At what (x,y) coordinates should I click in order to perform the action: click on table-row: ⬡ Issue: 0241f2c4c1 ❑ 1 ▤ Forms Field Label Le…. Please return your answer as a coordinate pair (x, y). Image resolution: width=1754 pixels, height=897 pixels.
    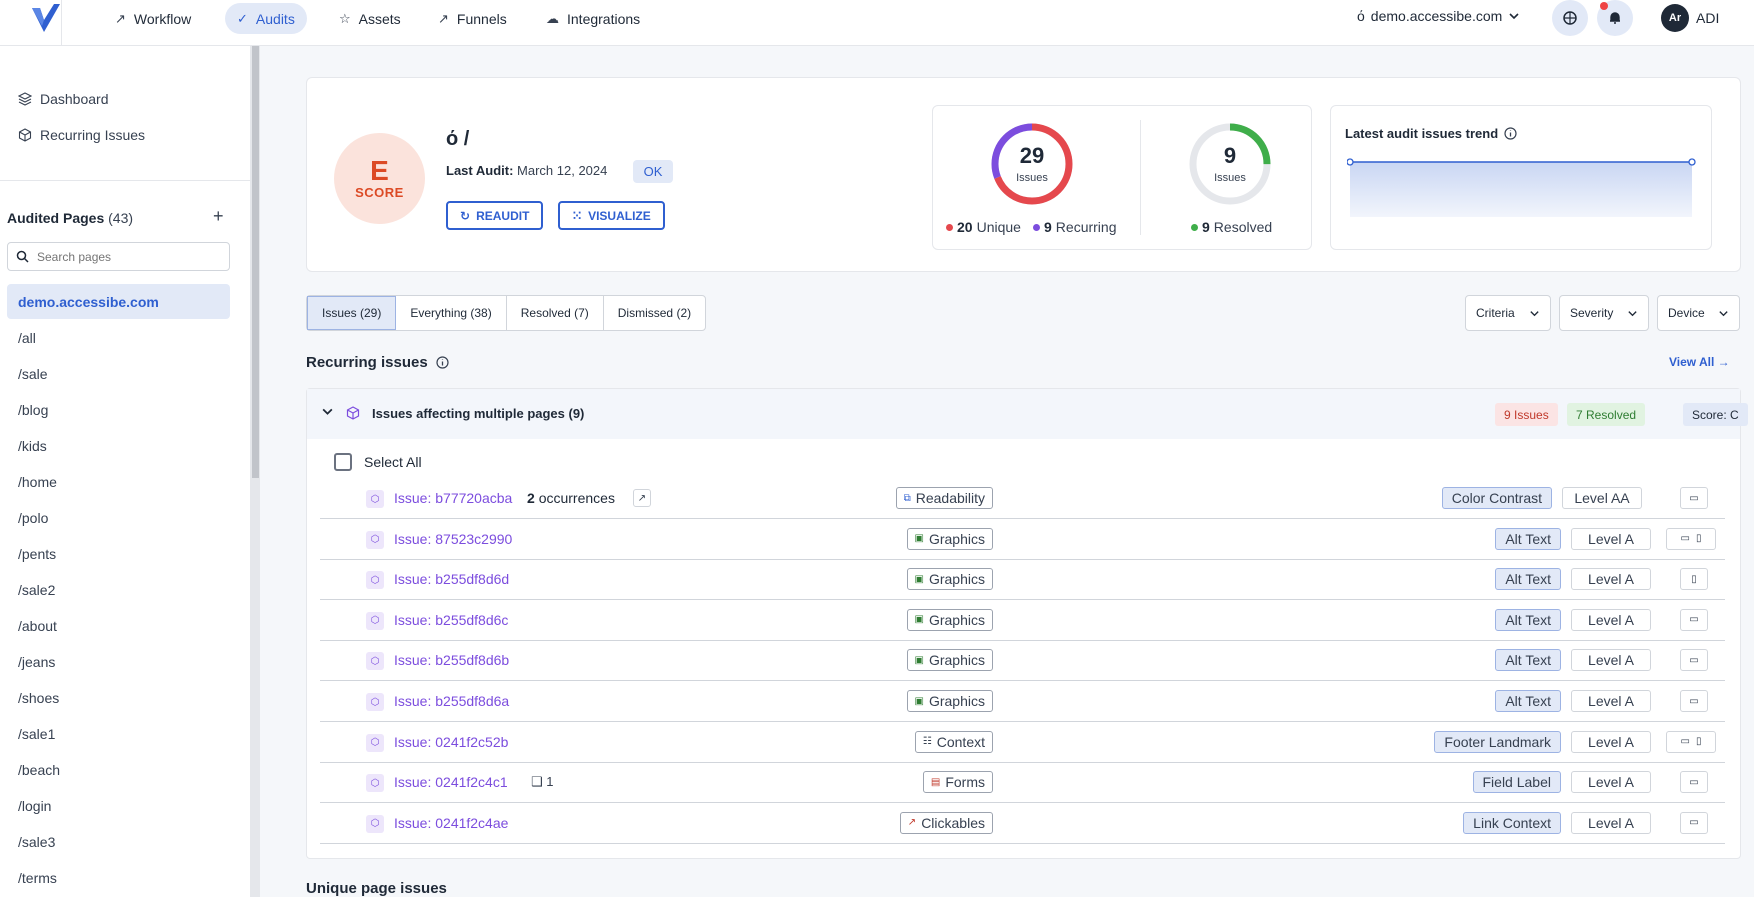
    Looking at the image, I should click on (1022, 783).